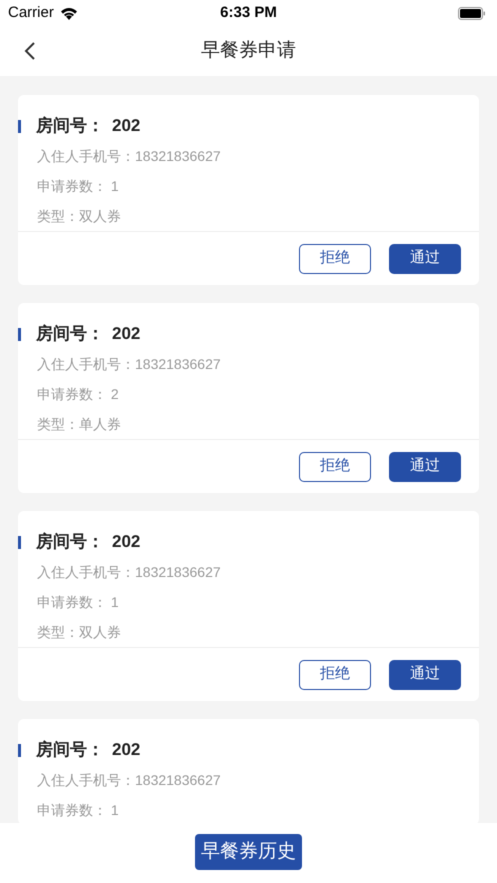 Image resolution: width=497 pixels, height=883 pixels. Describe the element at coordinates (472, 13) in the screenshot. I see `battery-icon` at that location.